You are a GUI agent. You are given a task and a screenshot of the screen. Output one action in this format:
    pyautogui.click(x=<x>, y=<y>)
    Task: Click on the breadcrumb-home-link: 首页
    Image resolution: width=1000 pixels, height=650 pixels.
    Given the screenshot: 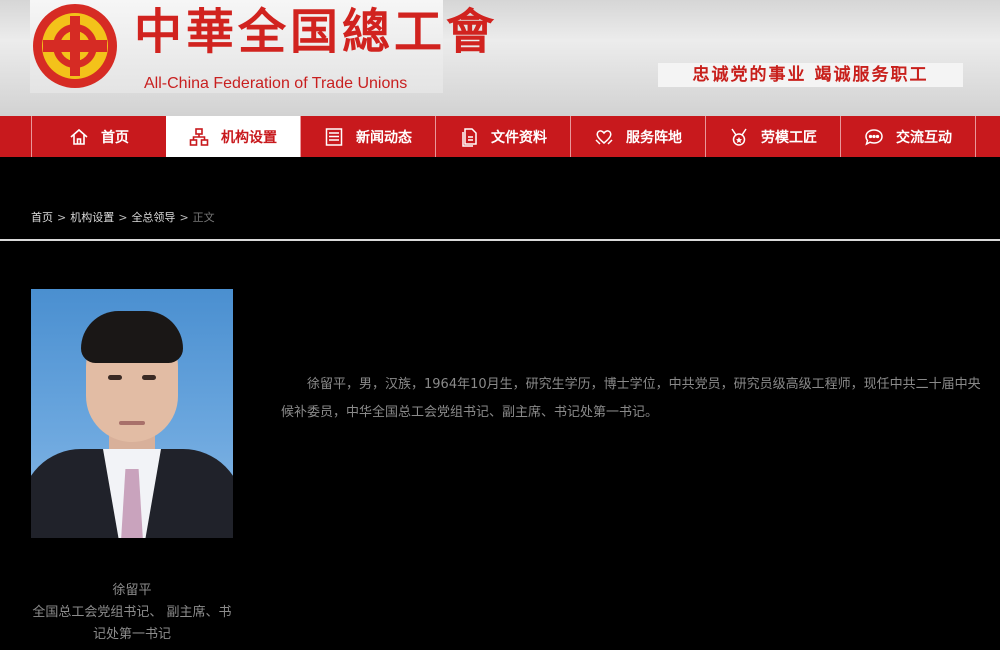 What is the action you would take?
    pyautogui.click(x=42, y=217)
    